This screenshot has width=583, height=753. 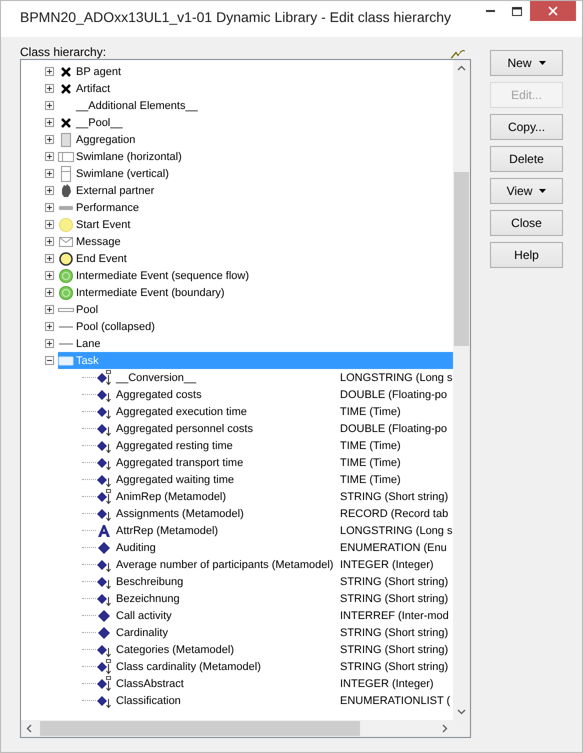 I want to click on attribute-row: Aggregated execution time TIME (Time), so click(x=274, y=411).